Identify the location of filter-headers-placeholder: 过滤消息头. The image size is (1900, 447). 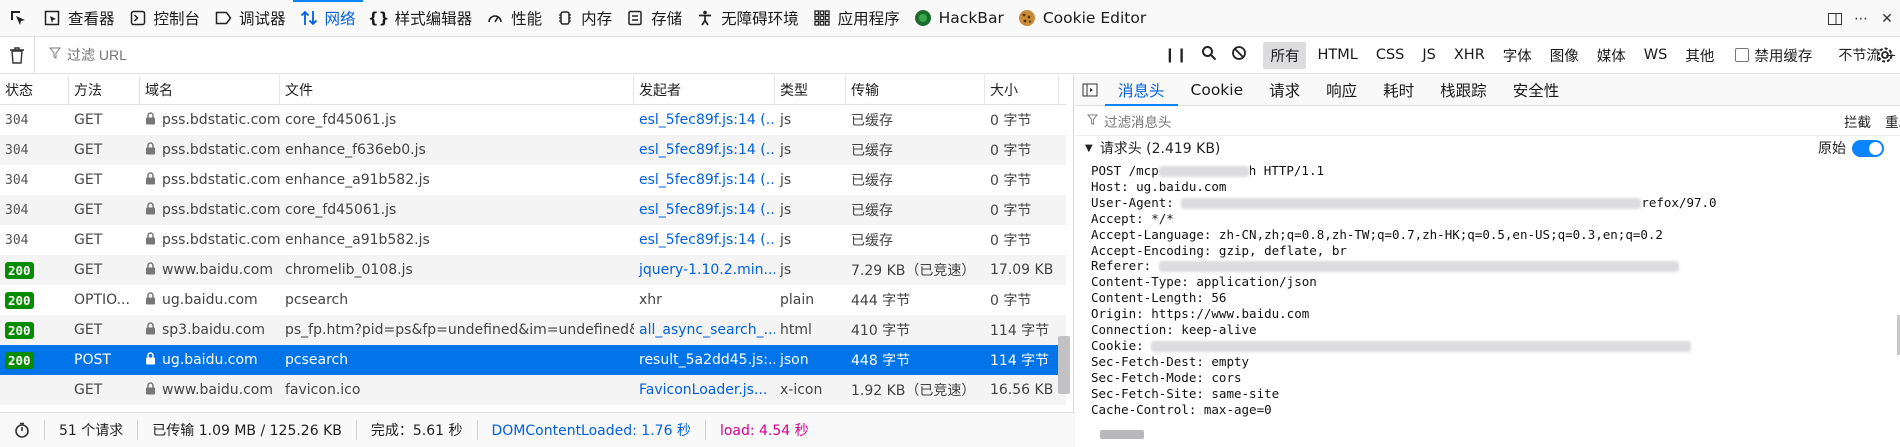
(1138, 121).